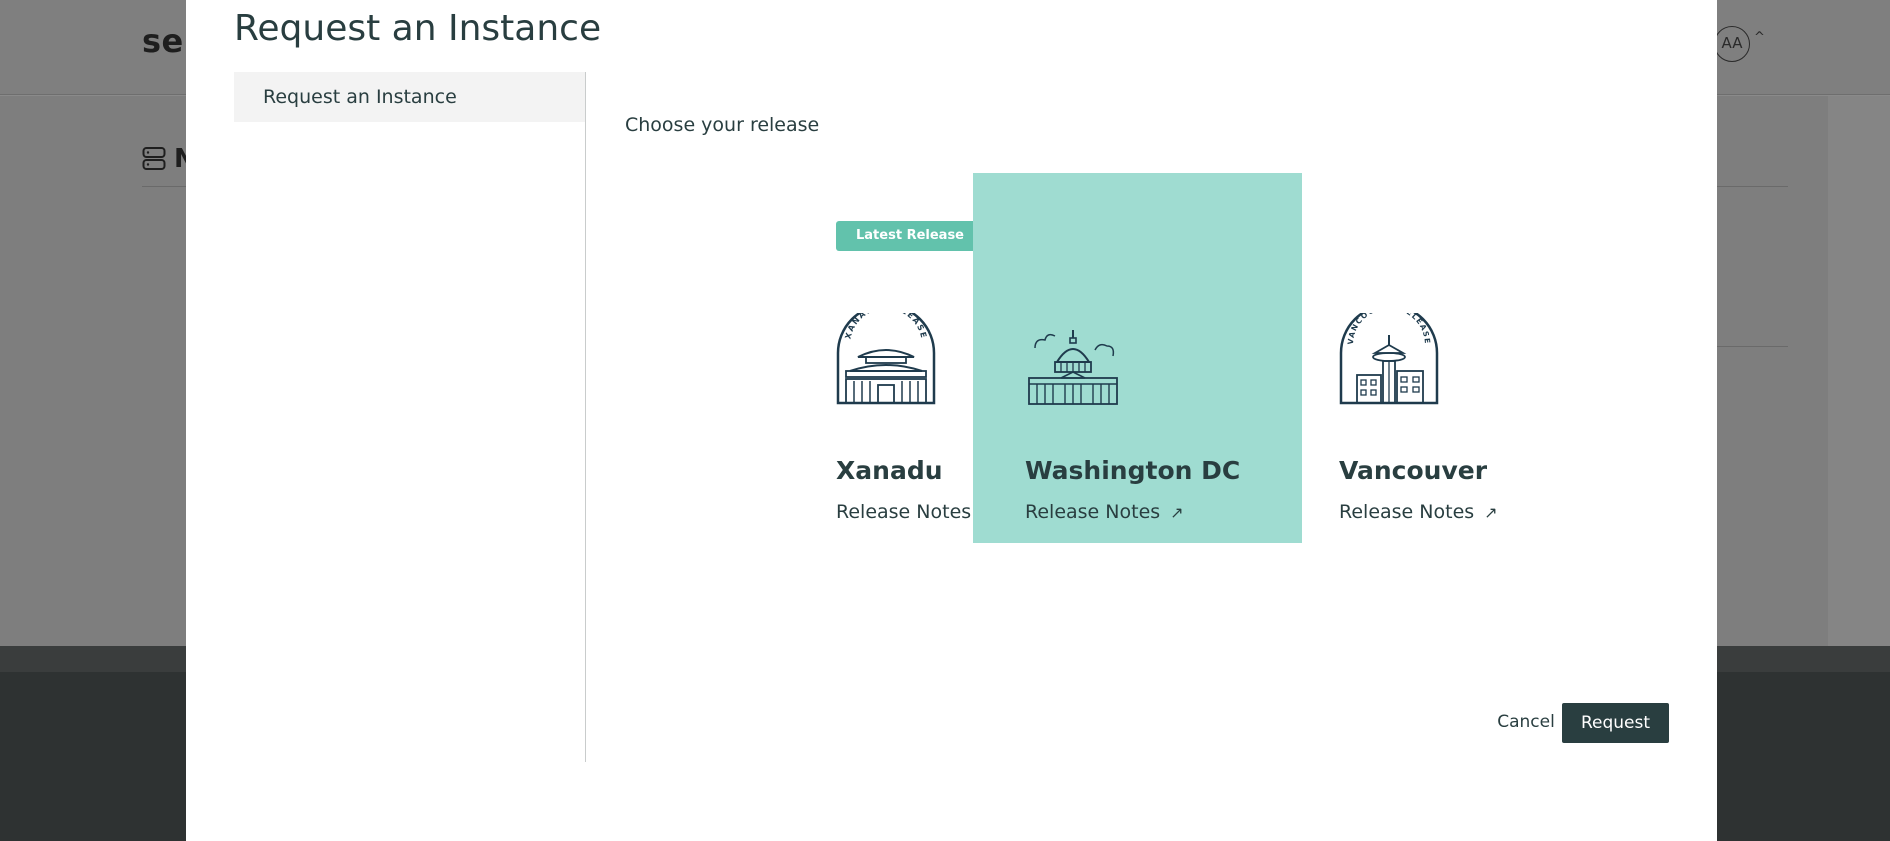 This screenshot has width=1890, height=841. What do you see at coordinates (409, 97) in the screenshot?
I see `nav-item-request-instance: Request an Instance` at bounding box center [409, 97].